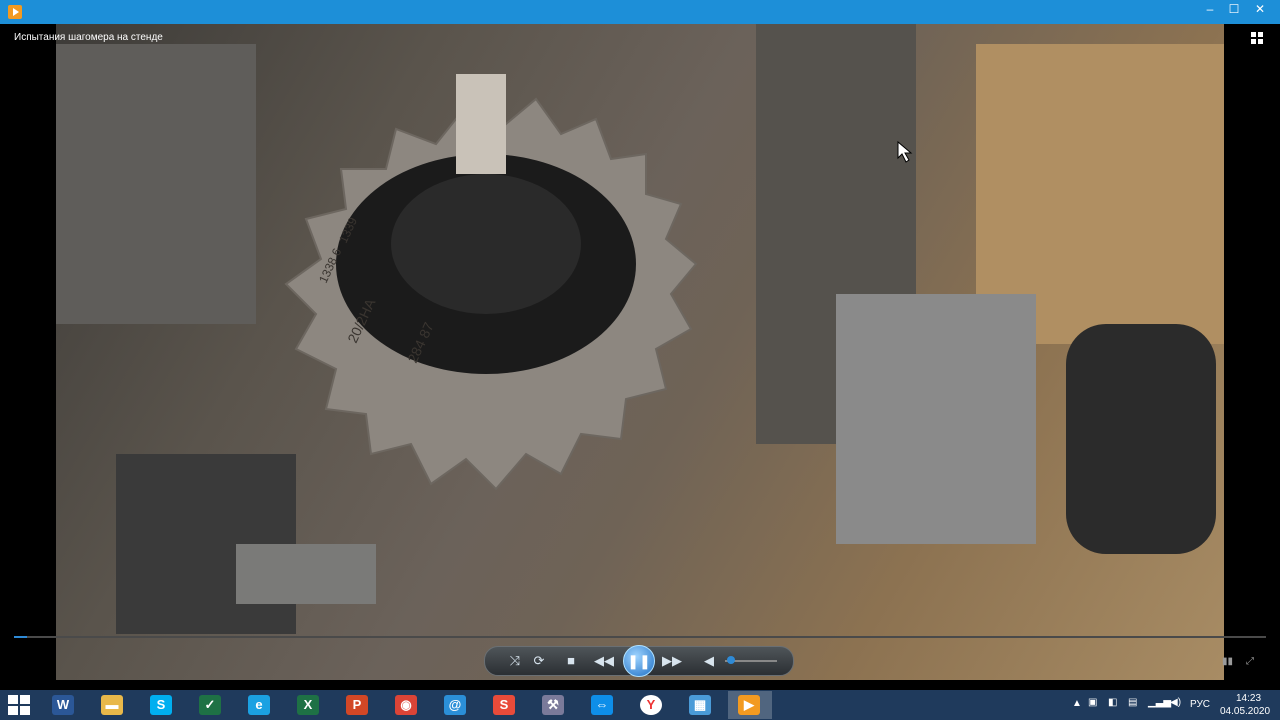  What do you see at coordinates (1159, 702) in the screenshot?
I see `signal-tray-icon: ▁▃▅` at bounding box center [1159, 702].